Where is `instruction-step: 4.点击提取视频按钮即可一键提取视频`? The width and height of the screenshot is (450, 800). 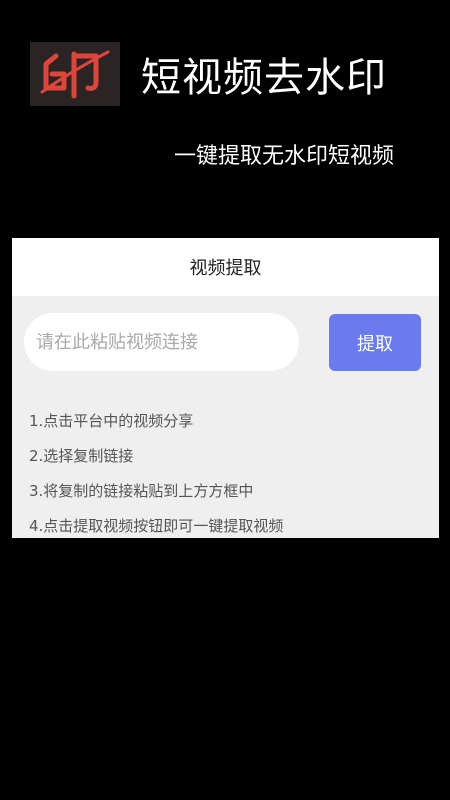
instruction-step: 4.点击提取视频按钮即可一键提取视频 is located at coordinates (156, 526).